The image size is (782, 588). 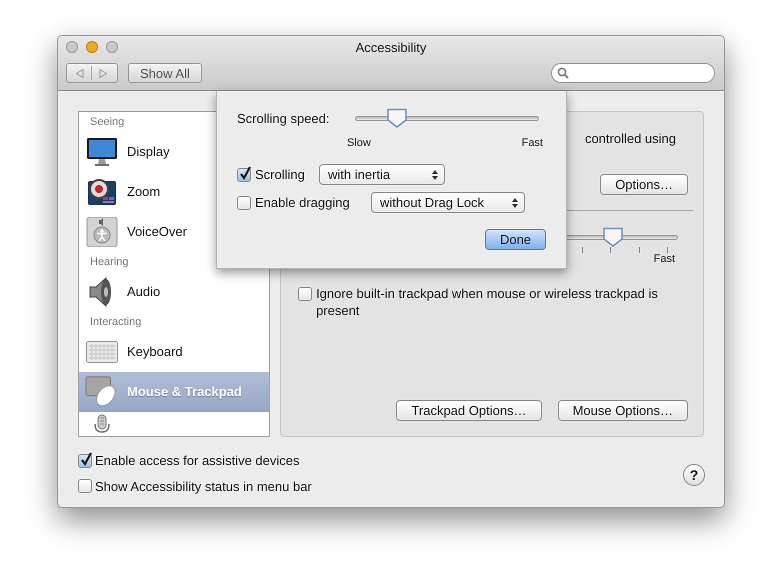 I want to click on monitor-icon, so click(x=102, y=152).